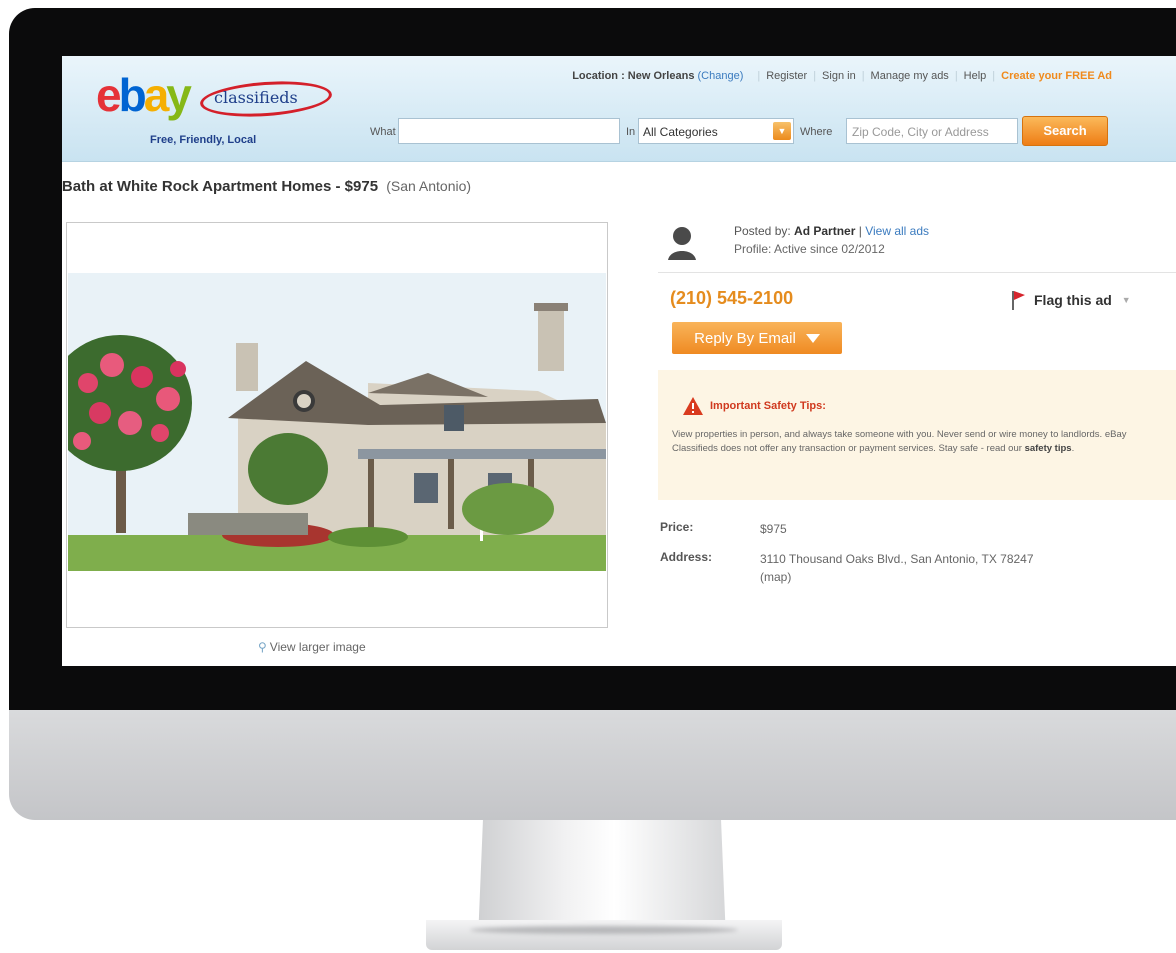 Image resolution: width=1176 pixels, height=953 pixels. What do you see at coordinates (782, 131) in the screenshot?
I see `dropdown-arrow-icon: ▼` at bounding box center [782, 131].